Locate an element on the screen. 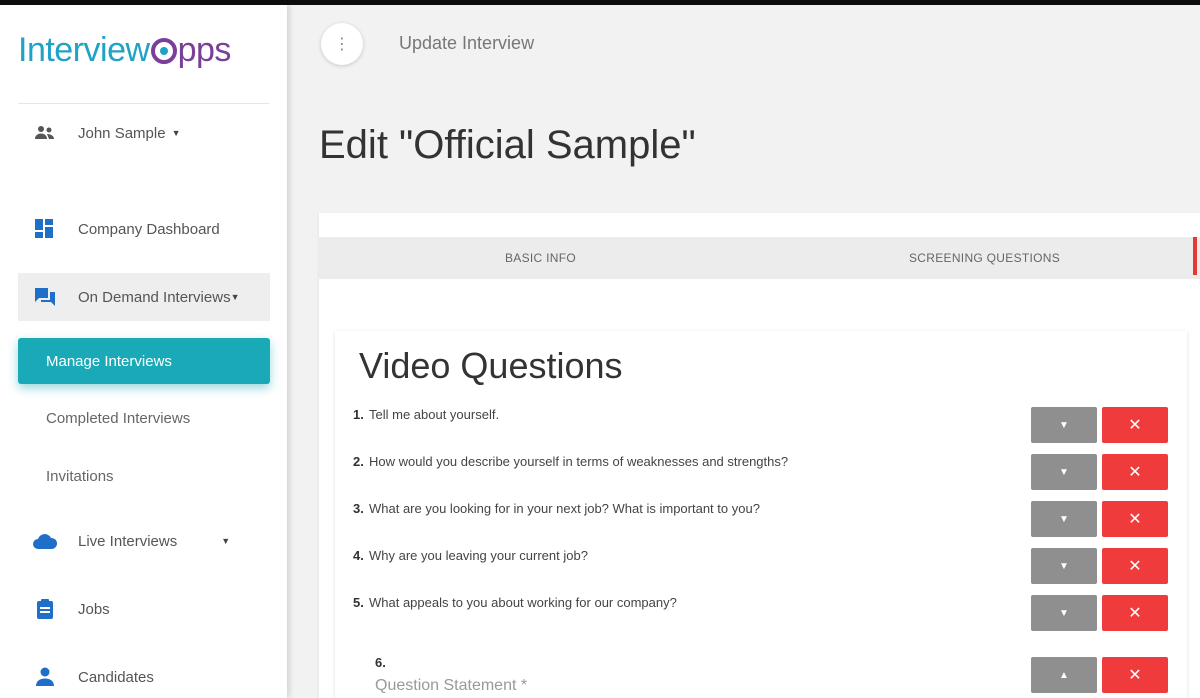 The image size is (1200, 698). menu-toggle-button: ⋮ is located at coordinates (342, 44).